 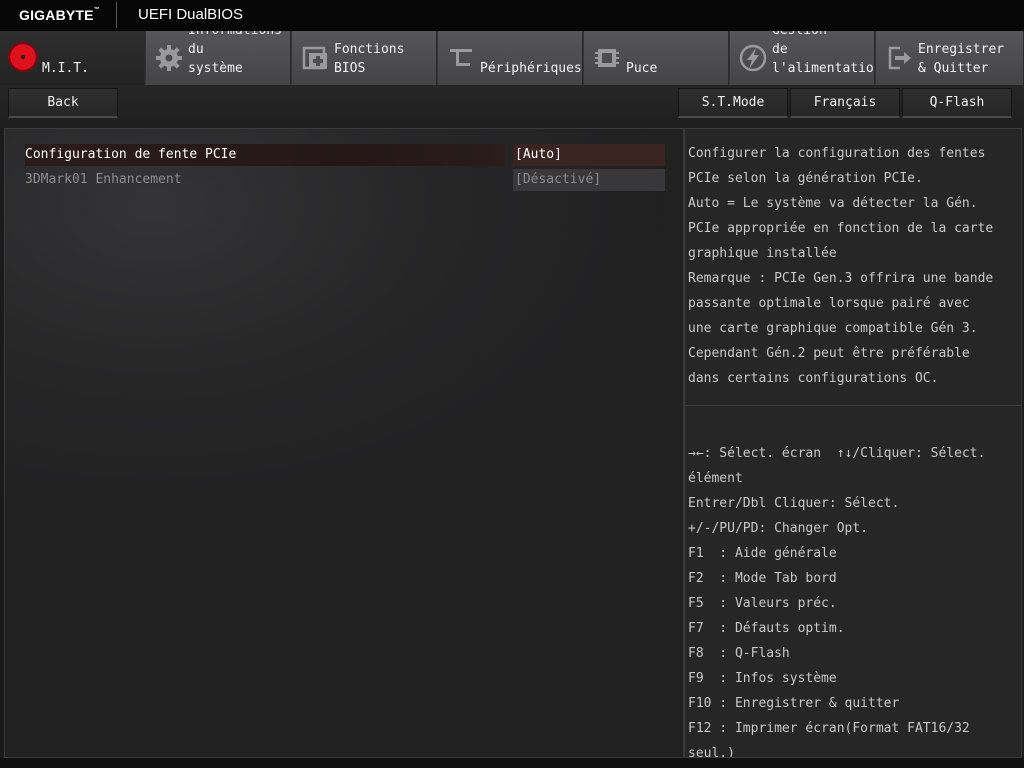 I want to click on tab-label-system-info: Informations du système, so click(x=235, y=53).